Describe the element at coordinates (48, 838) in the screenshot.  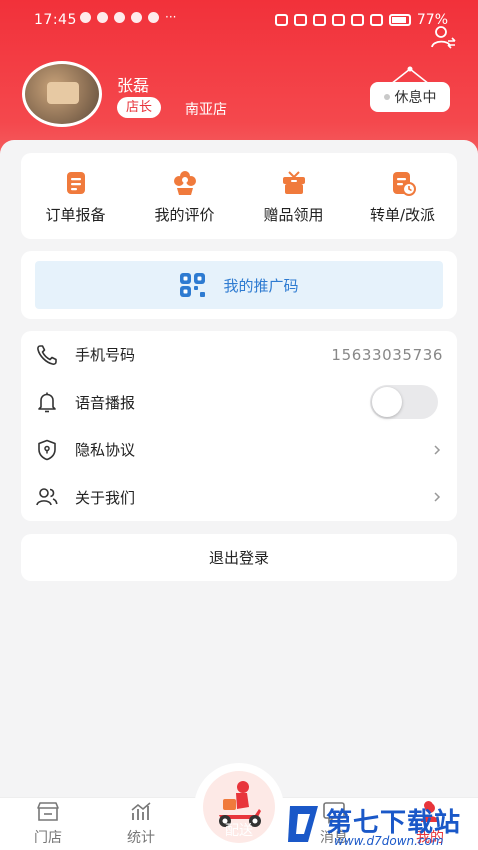
I see `tab-label: 门店` at that location.